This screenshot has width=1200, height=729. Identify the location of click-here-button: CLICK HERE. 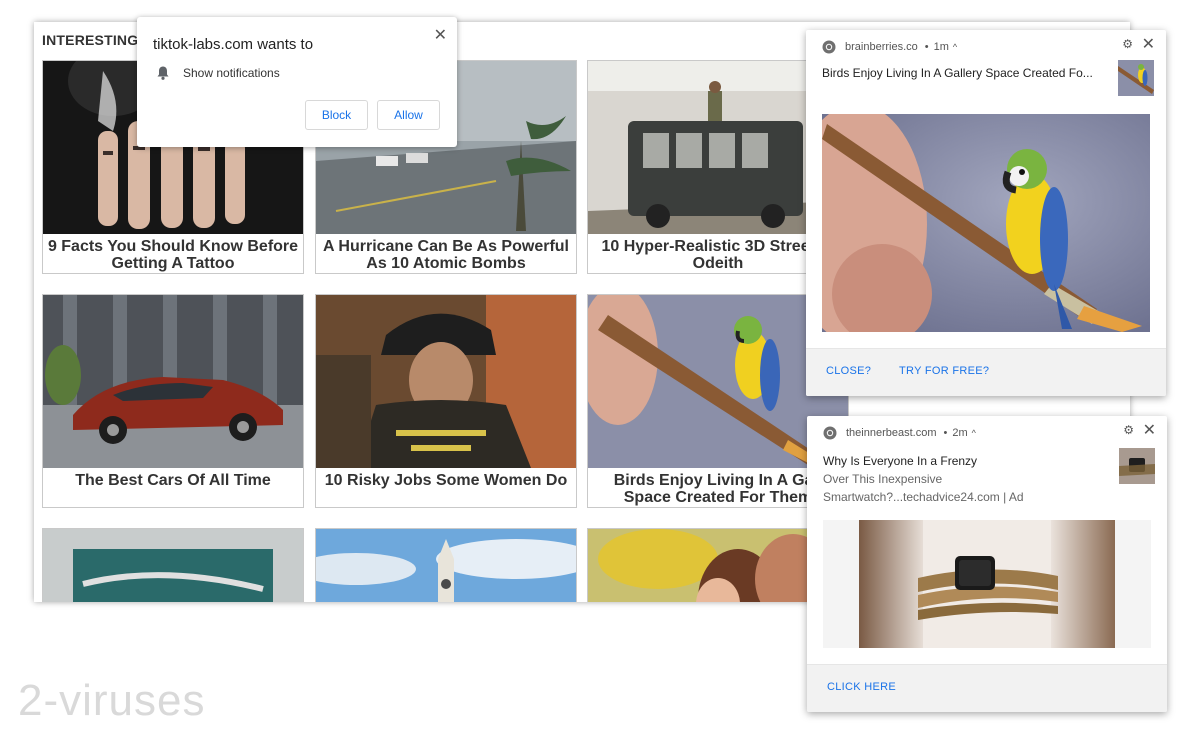
(861, 687).